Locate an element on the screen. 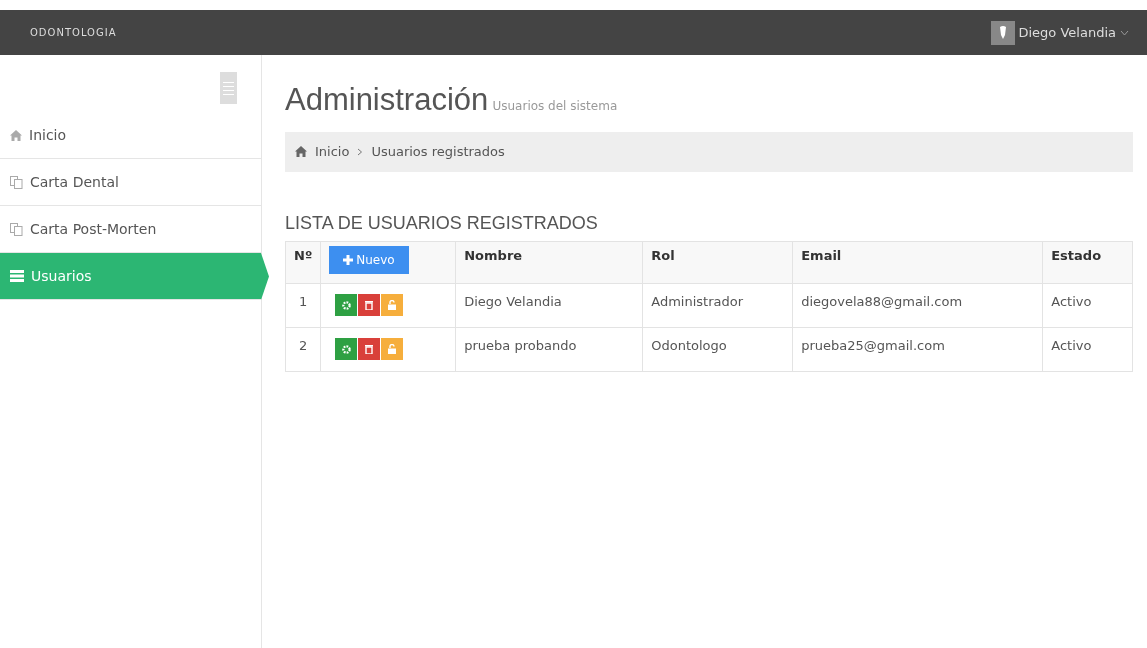 The image size is (1147, 648). column-header: Email is located at coordinates (917, 262).